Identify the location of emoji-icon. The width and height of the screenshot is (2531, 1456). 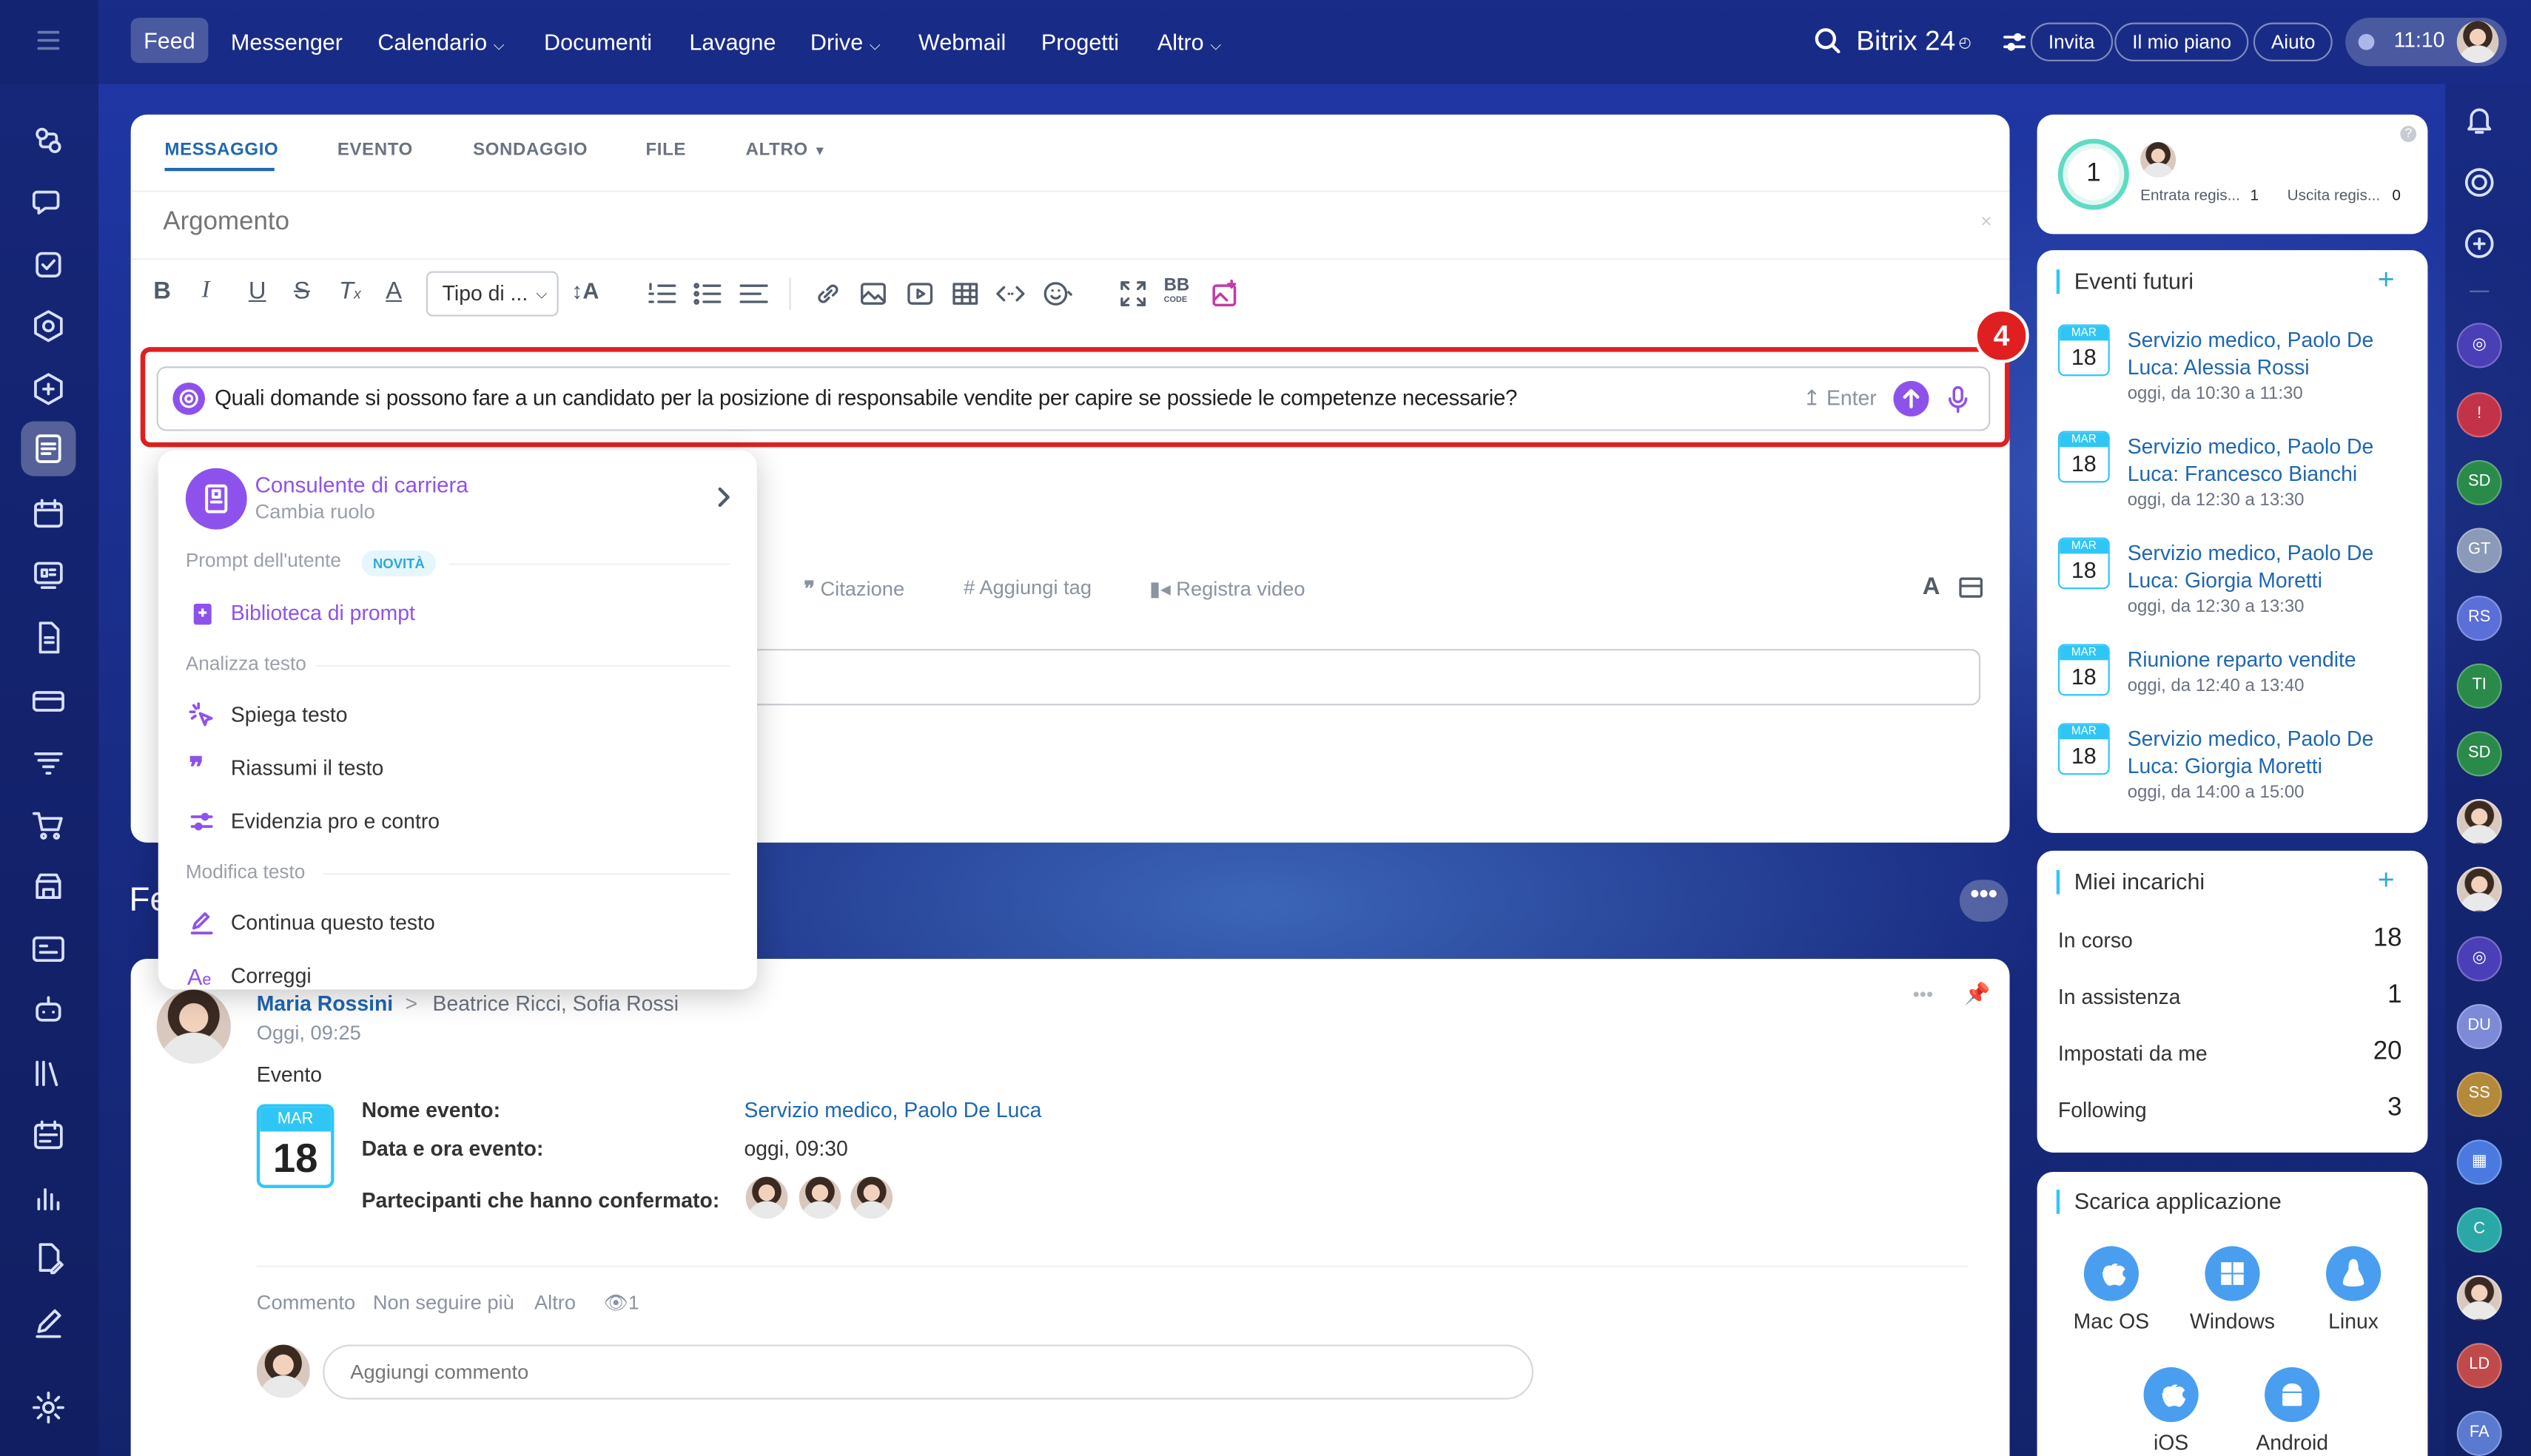
(1057, 294).